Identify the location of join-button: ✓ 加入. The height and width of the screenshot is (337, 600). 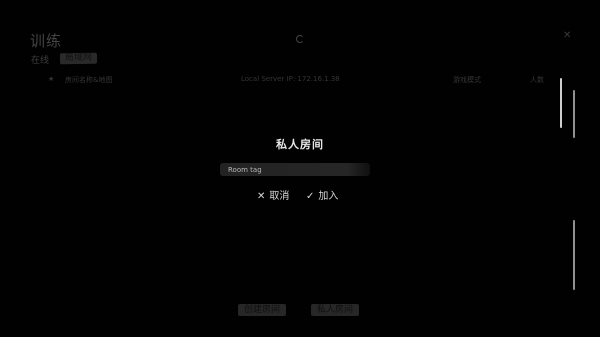
(322, 194).